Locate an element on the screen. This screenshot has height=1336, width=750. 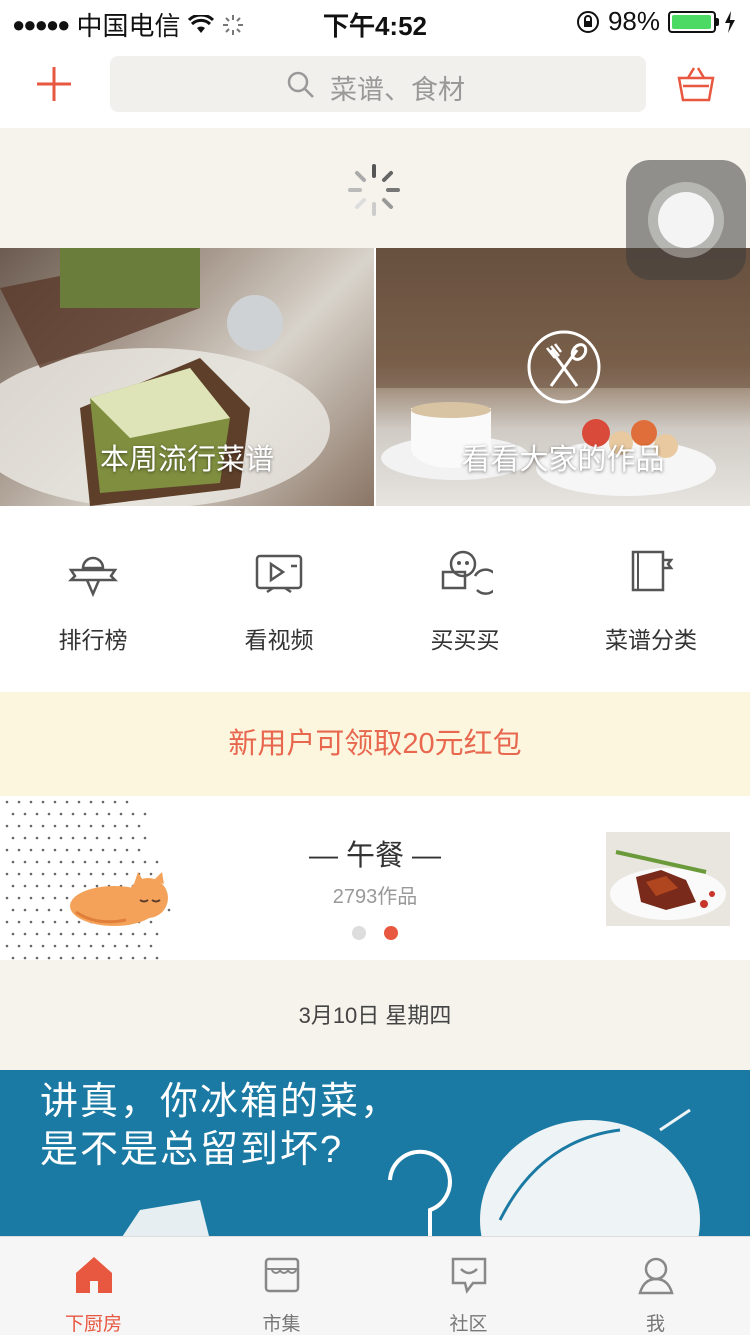
status-right: 98% is located at coordinates (656, 21).